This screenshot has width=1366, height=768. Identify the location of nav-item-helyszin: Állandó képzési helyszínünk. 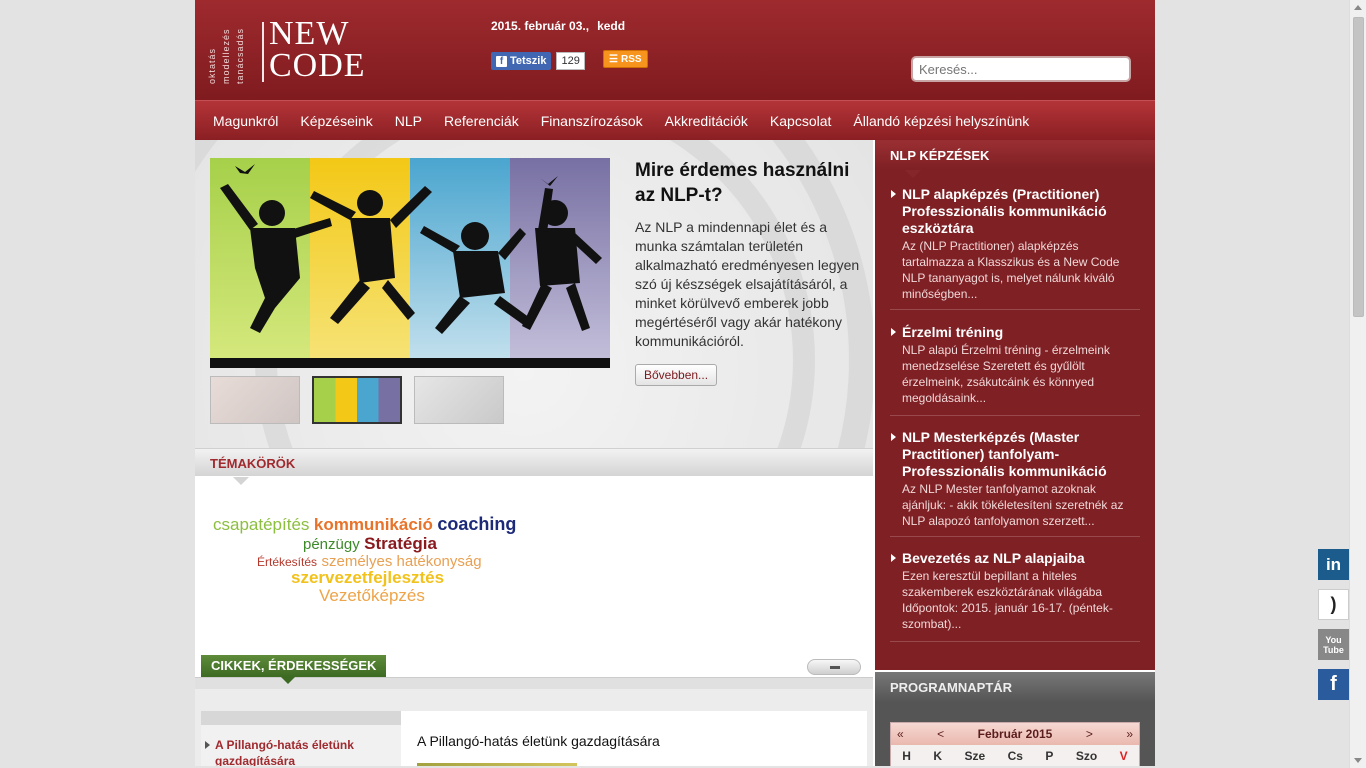
(941, 121).